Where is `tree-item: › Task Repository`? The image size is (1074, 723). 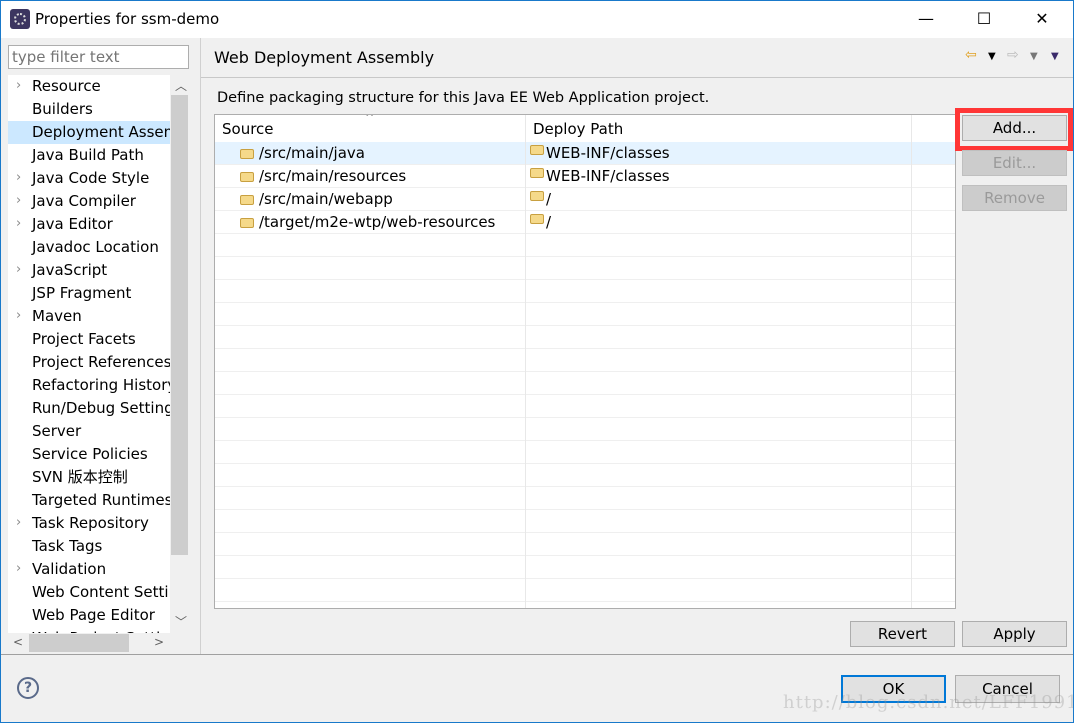 tree-item: › Task Repository is located at coordinates (89, 523).